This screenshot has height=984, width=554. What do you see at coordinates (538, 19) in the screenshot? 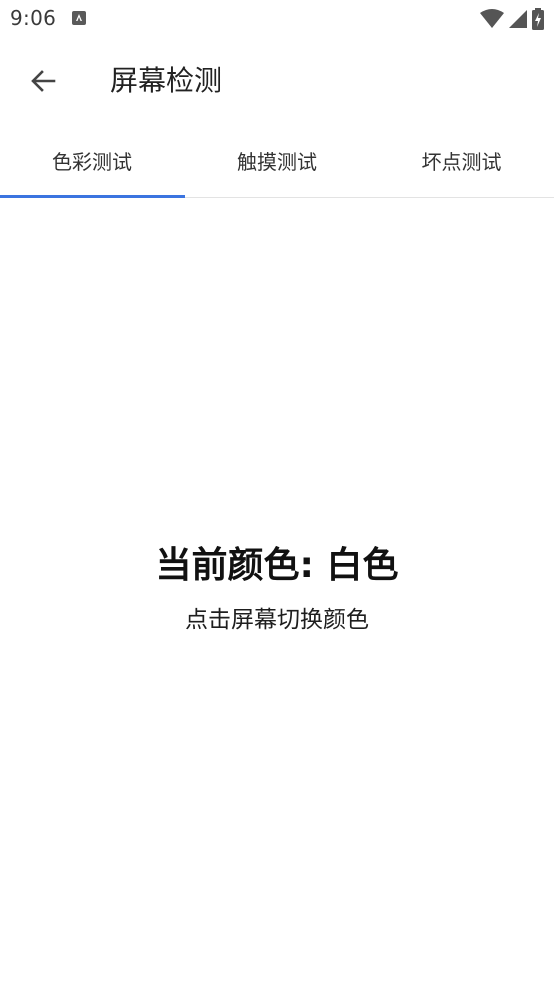
I see `battery-charging-icon` at bounding box center [538, 19].